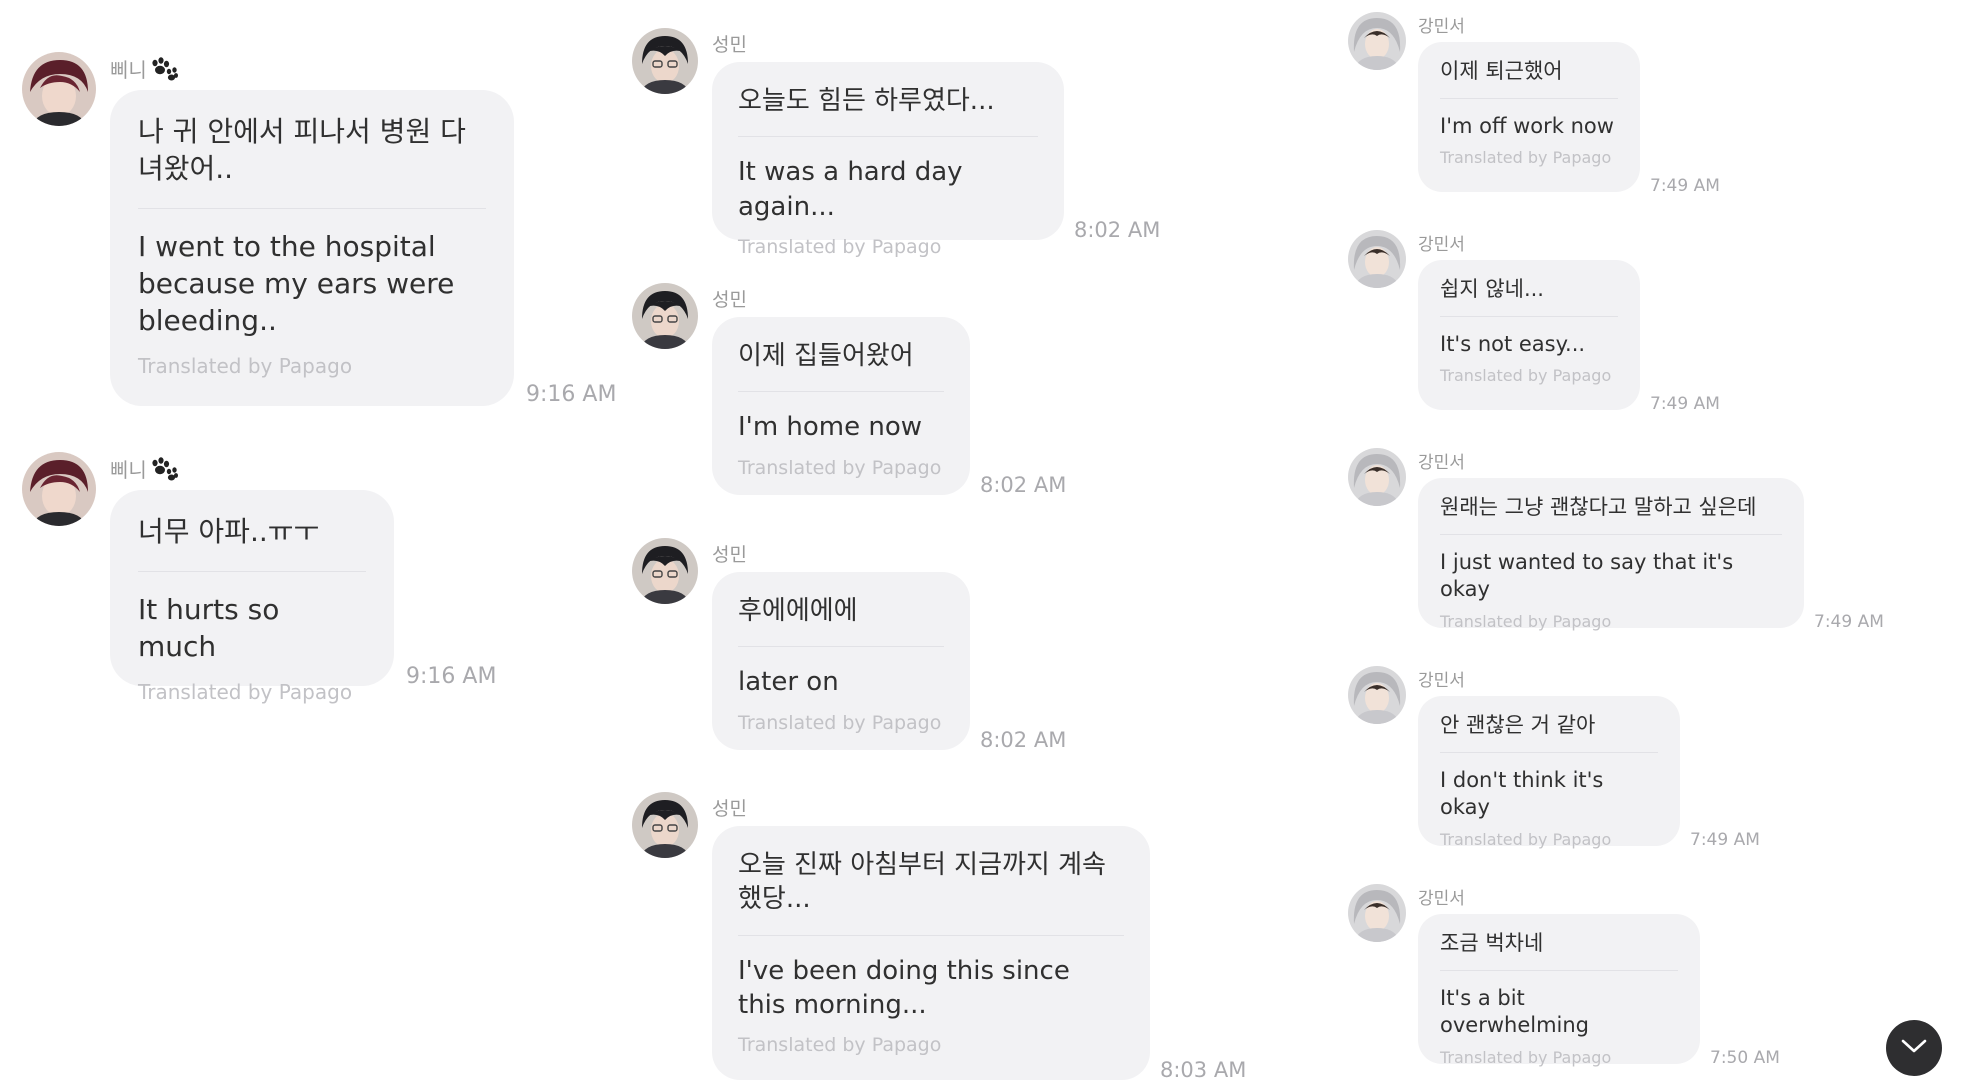  I want to click on timestamp: 8:03 AM, so click(1203, 1069).